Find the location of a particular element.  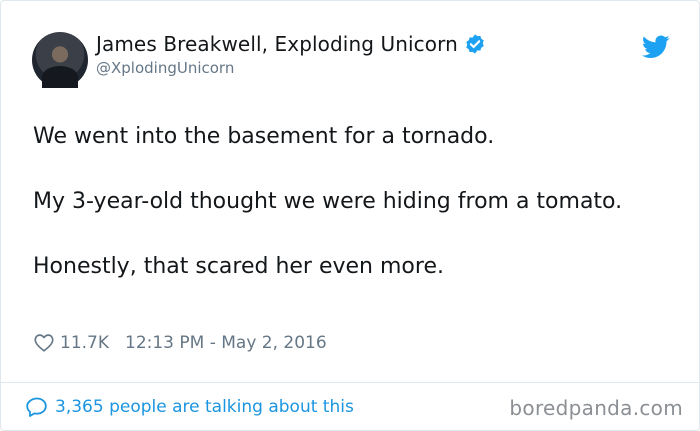

avatar is located at coordinates (60, 60).